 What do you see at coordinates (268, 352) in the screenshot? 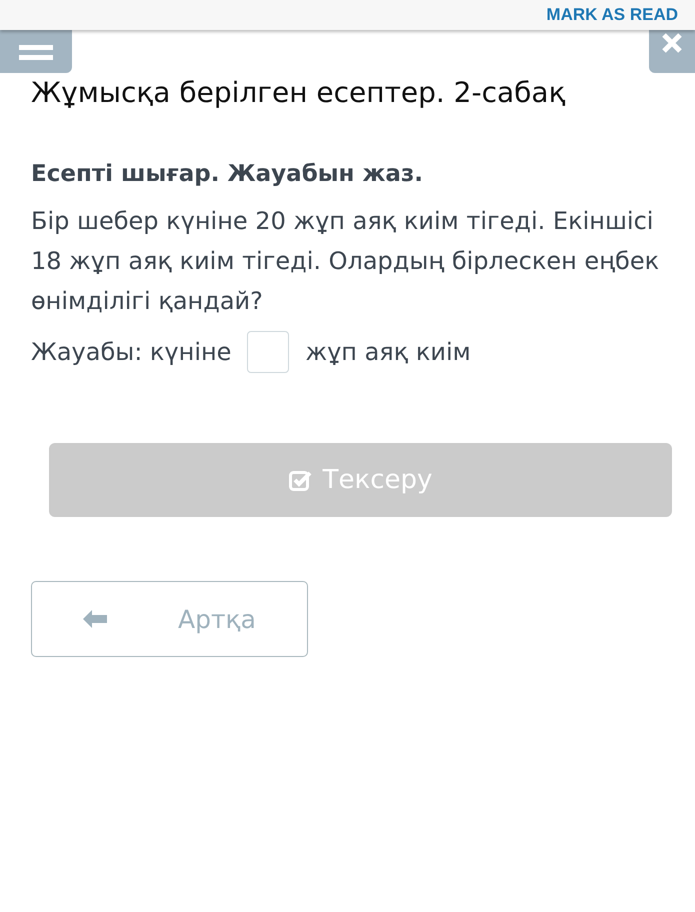
I see `answer-field` at bounding box center [268, 352].